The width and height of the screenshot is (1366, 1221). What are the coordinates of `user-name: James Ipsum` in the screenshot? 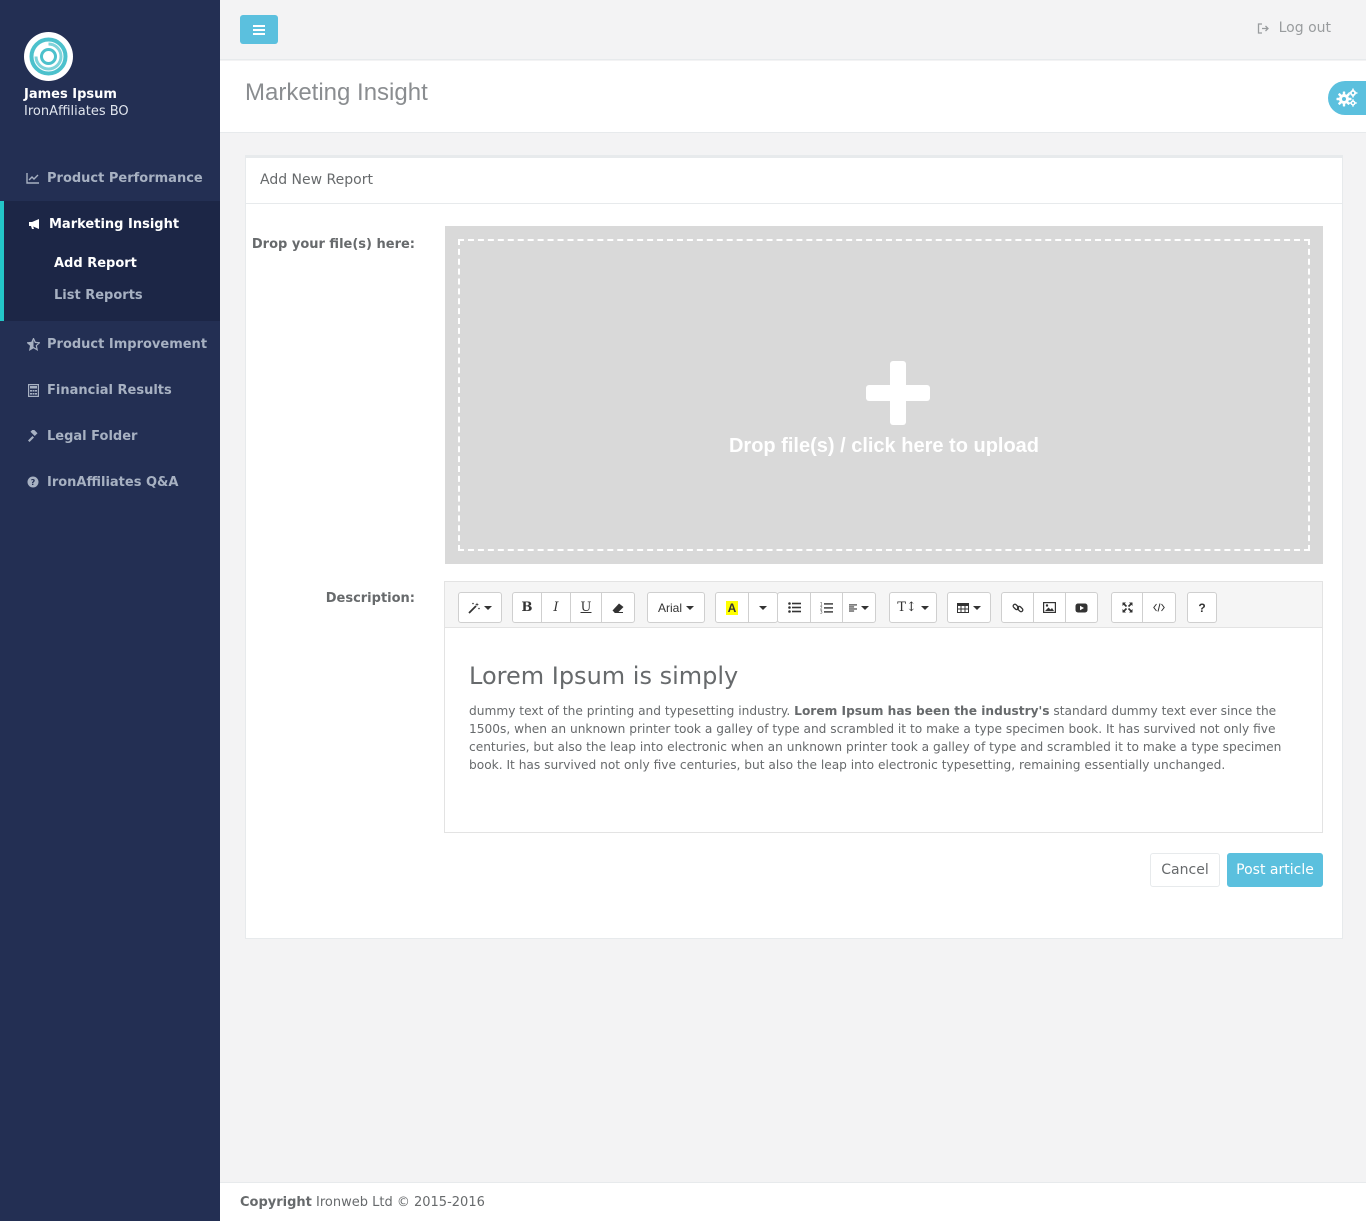 It's located at (76, 94).